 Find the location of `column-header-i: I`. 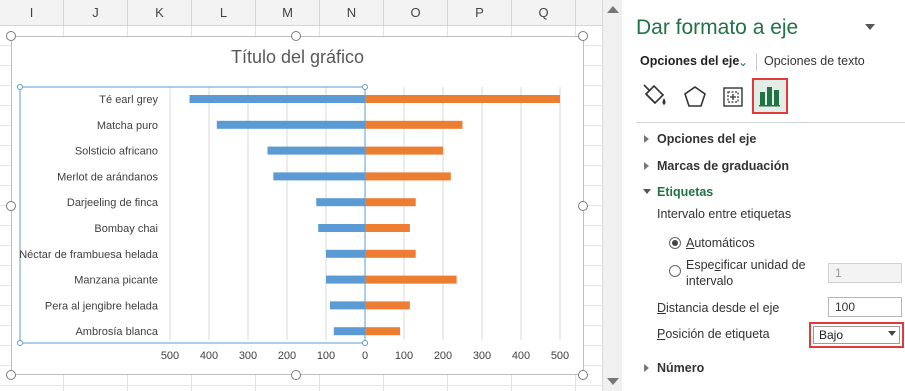

column-header-i: I is located at coordinates (32, 13).